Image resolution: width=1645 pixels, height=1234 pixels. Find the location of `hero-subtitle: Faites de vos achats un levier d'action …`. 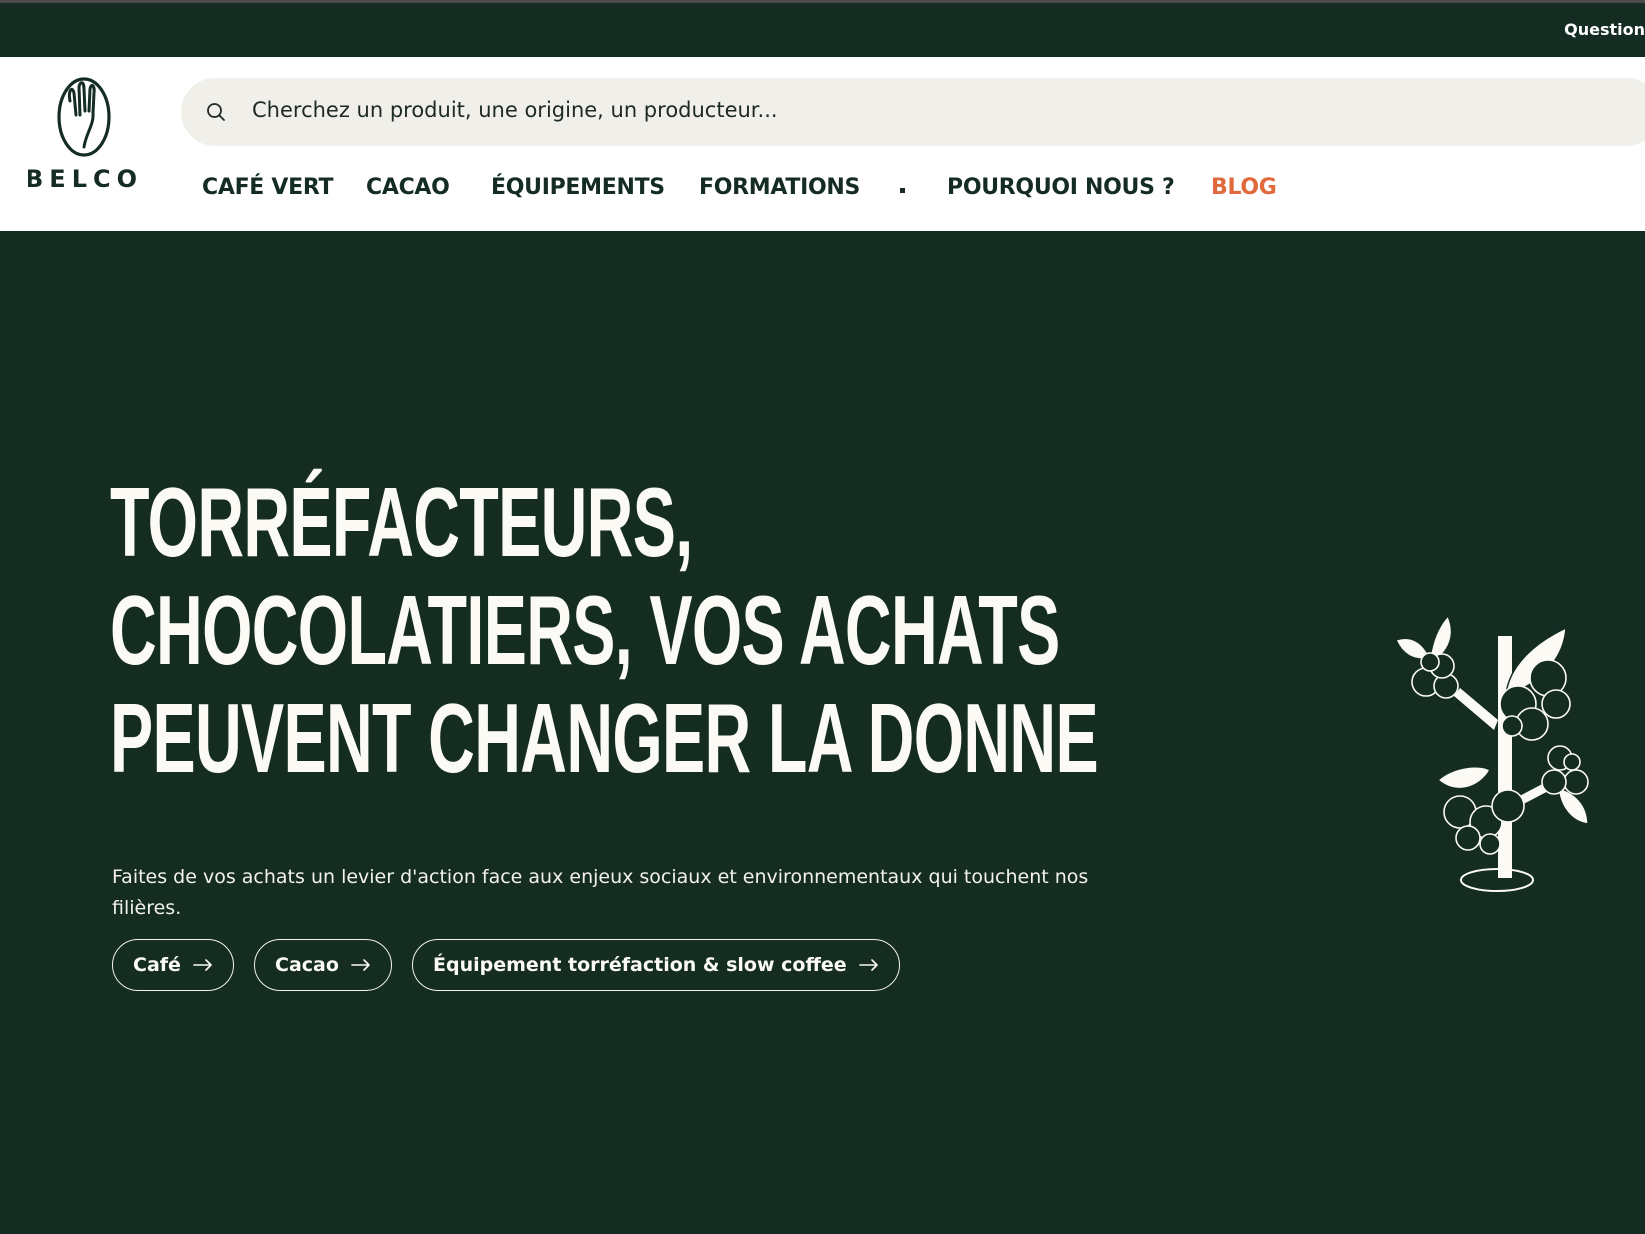

hero-subtitle: Faites de vos achats un levier d'action … is located at coordinates (600, 892).